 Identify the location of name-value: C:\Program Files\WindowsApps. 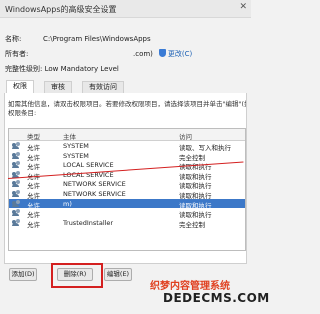
(97, 39).